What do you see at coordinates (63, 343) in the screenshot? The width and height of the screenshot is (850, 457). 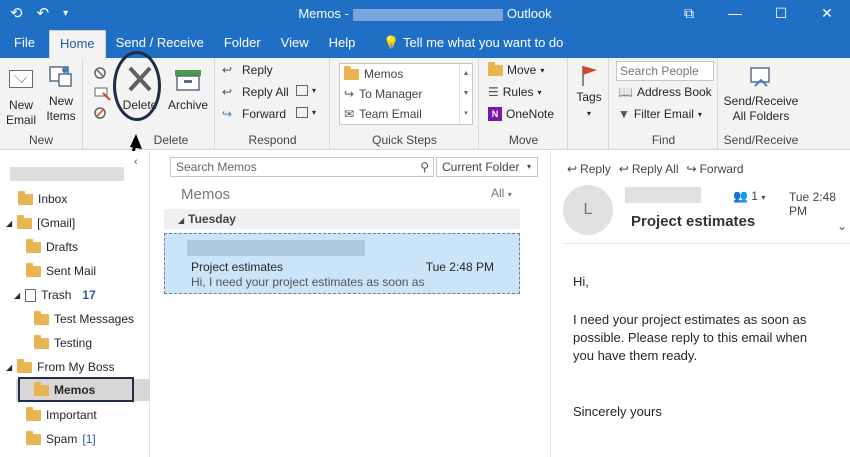 I see `folder-testing: Testing` at bounding box center [63, 343].